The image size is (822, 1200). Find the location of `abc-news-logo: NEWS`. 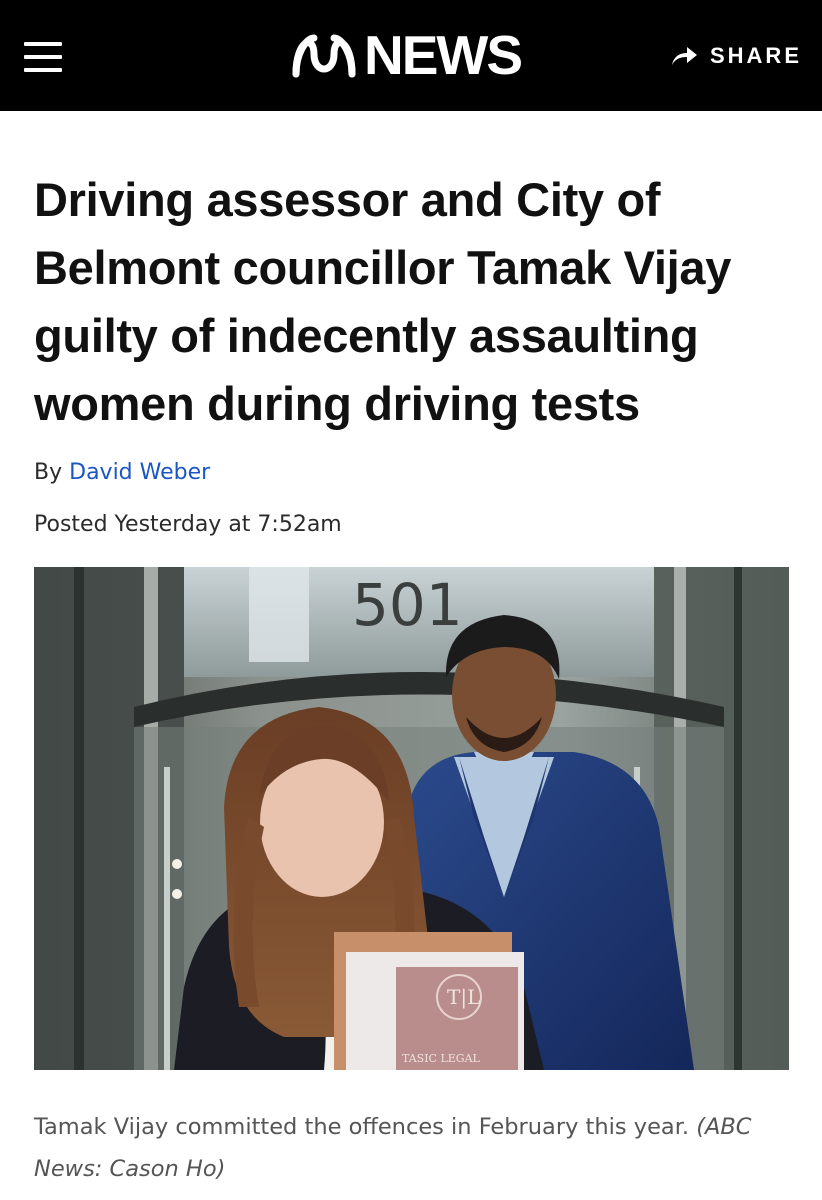

abc-news-logo: NEWS is located at coordinates (407, 55).